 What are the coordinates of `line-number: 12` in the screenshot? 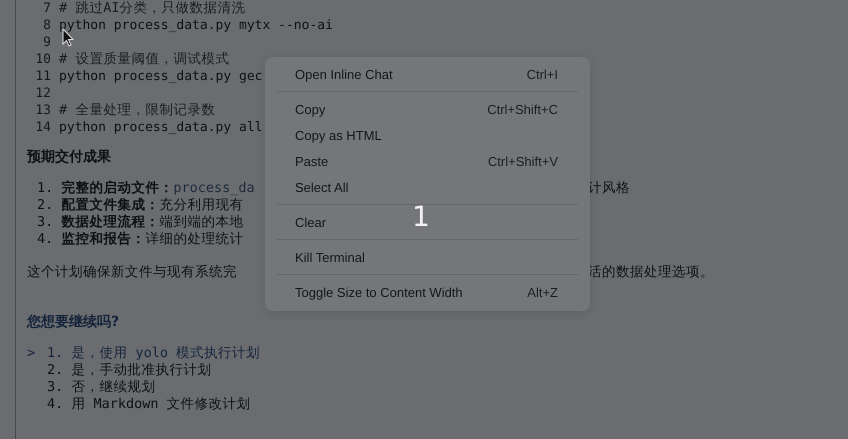 It's located at (43, 93).